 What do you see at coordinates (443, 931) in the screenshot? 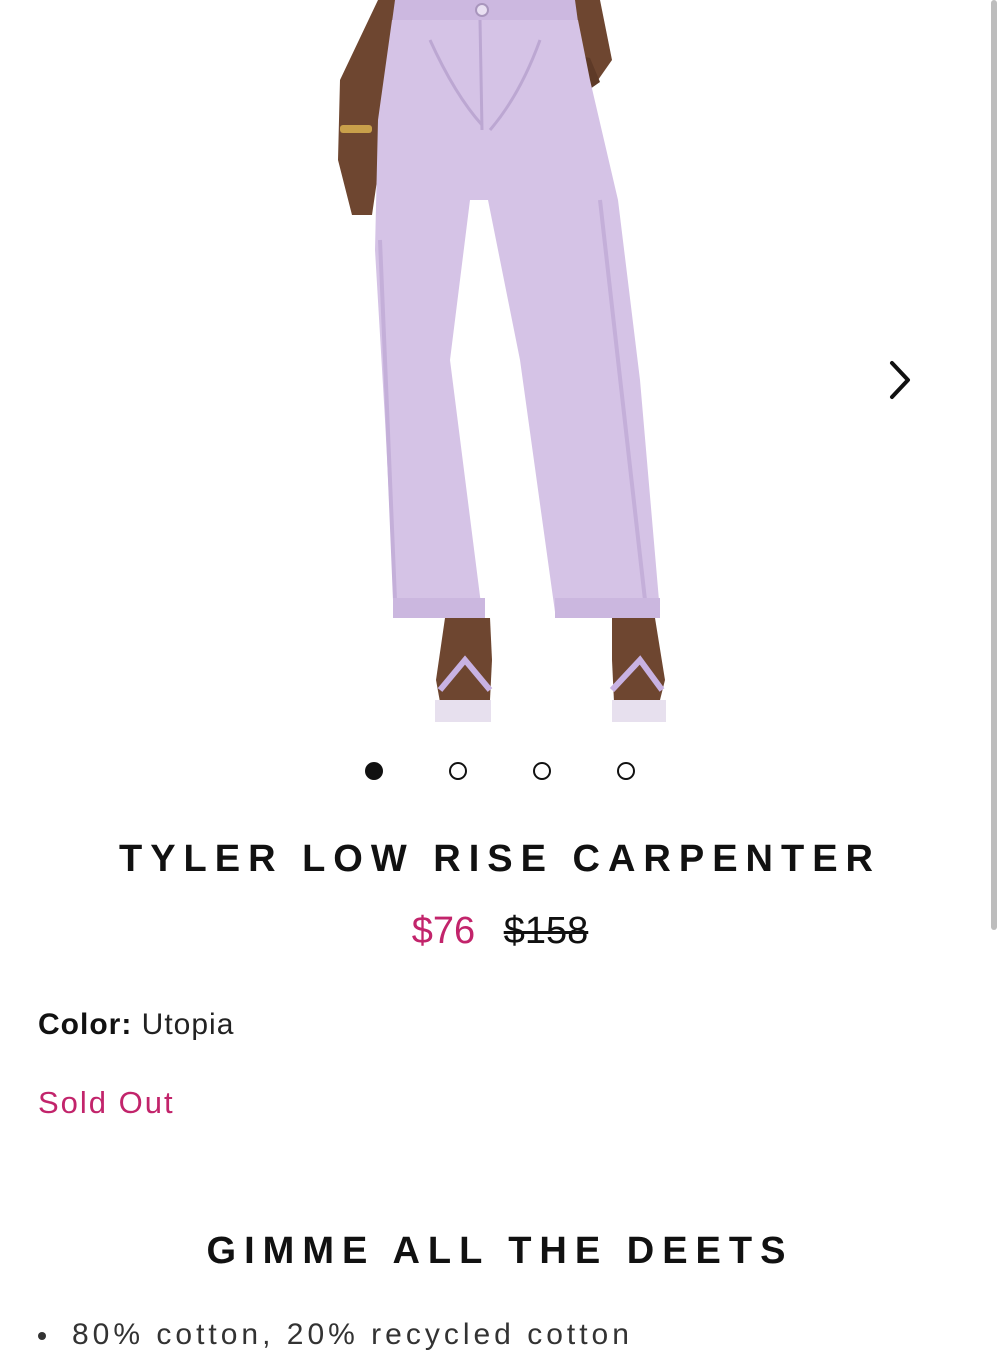
I see `sale-price: $76` at bounding box center [443, 931].